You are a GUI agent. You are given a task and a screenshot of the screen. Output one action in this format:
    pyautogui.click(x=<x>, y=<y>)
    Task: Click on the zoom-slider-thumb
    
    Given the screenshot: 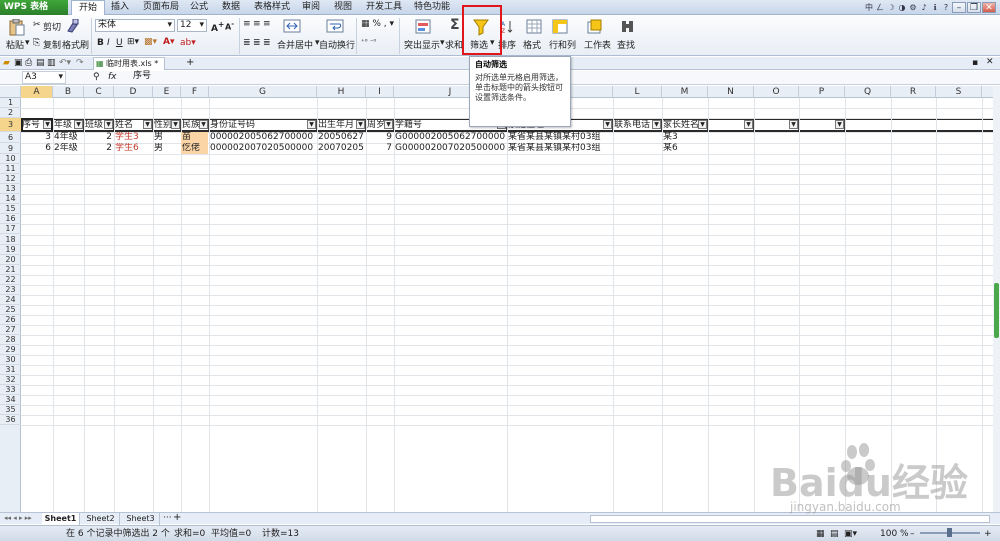 What is the action you would take?
    pyautogui.click(x=949, y=532)
    